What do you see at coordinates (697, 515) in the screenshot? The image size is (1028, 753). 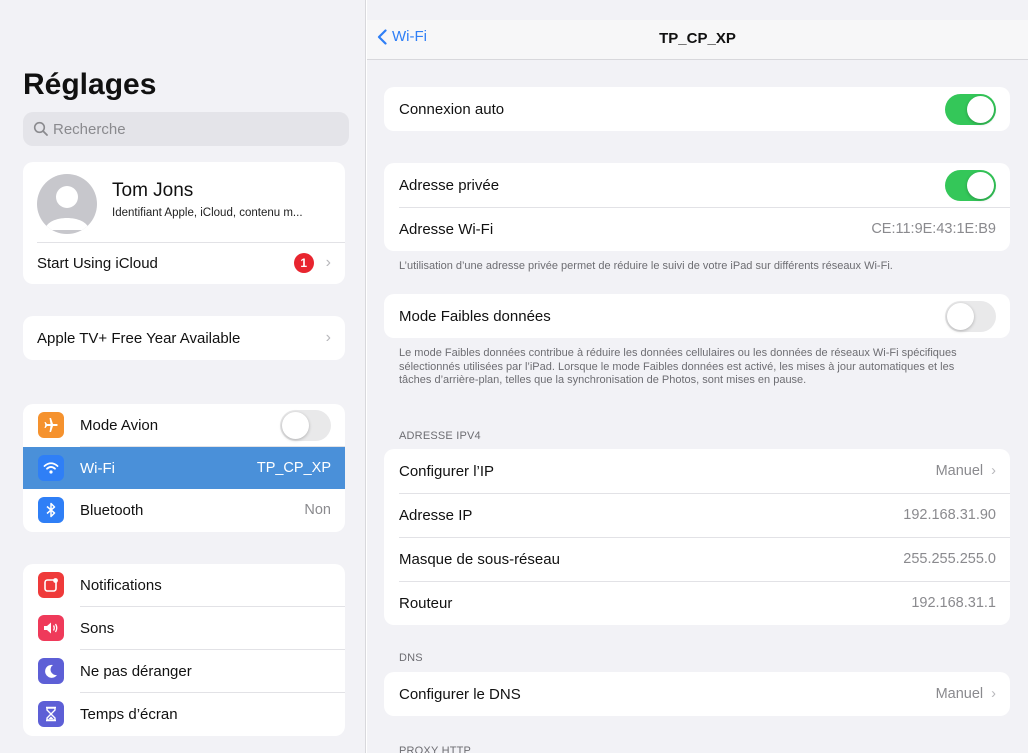 I see `ip-address-row: Adresse IP 192.168.31.90` at bounding box center [697, 515].